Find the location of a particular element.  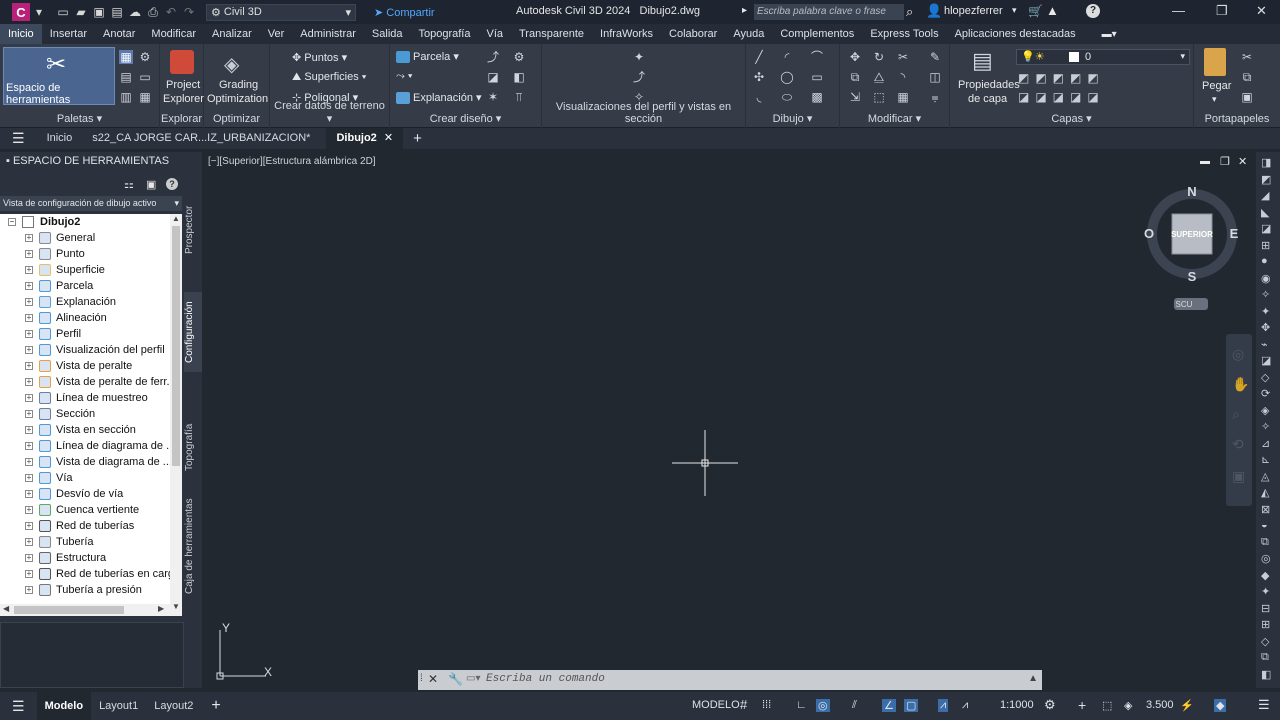

explode-icon: ◫ is located at coordinates (935, 77).